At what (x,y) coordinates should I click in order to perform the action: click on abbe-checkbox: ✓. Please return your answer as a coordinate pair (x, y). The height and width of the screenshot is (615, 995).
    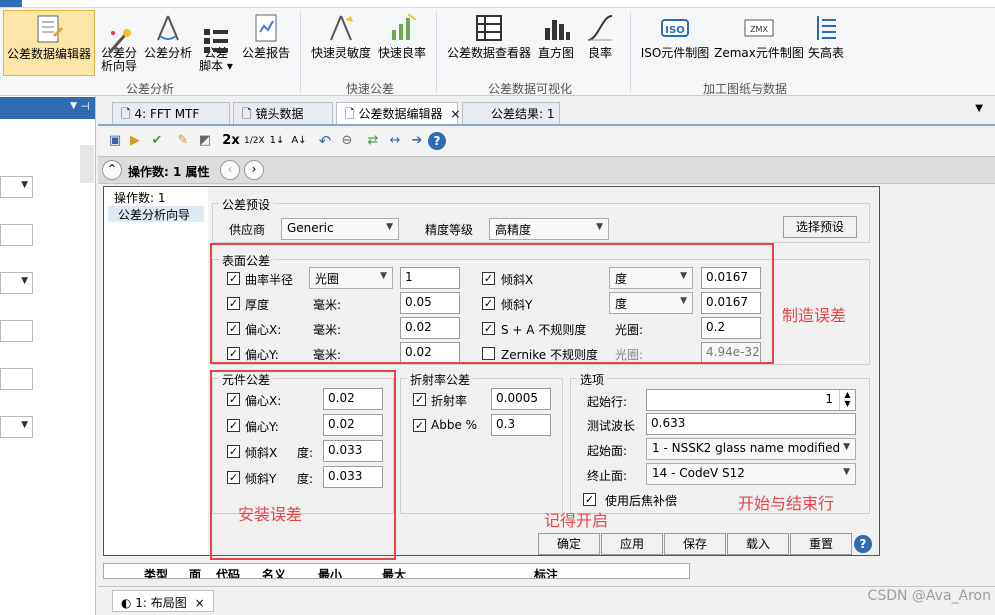
    Looking at the image, I should click on (419, 425).